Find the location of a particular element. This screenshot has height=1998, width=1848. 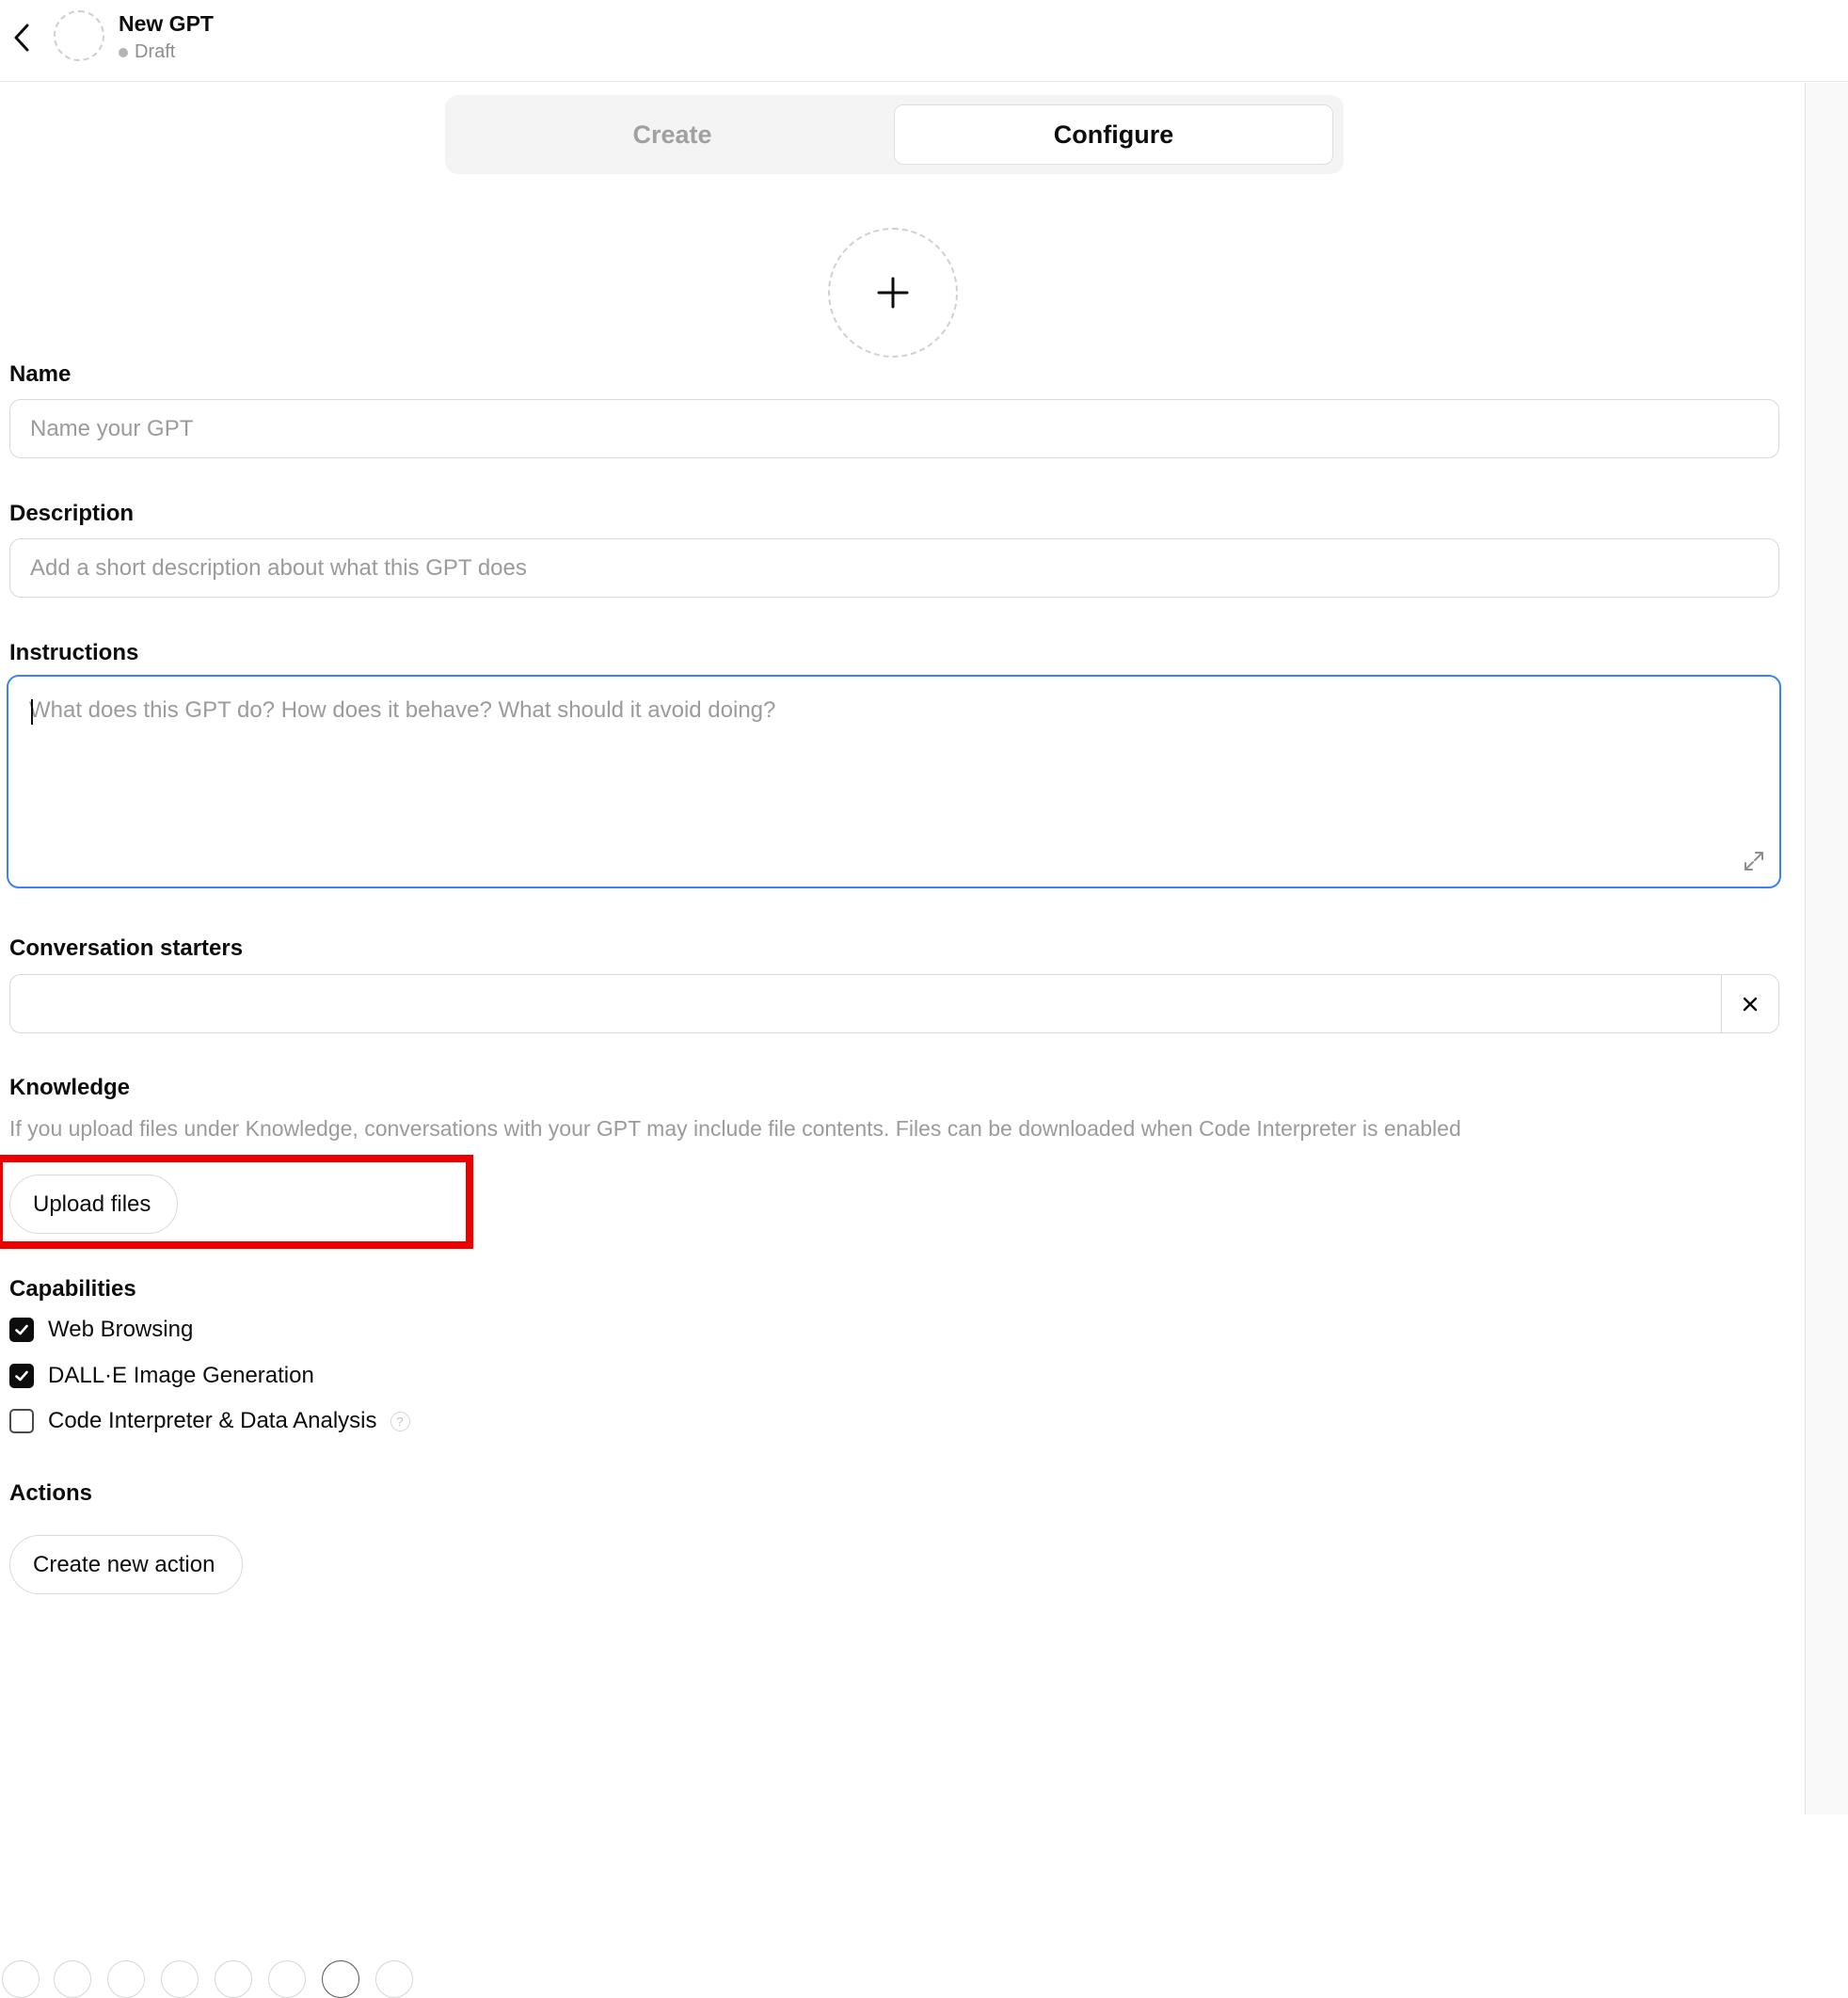

dalle-label: DALL·E Image Generation is located at coordinates (181, 1375).